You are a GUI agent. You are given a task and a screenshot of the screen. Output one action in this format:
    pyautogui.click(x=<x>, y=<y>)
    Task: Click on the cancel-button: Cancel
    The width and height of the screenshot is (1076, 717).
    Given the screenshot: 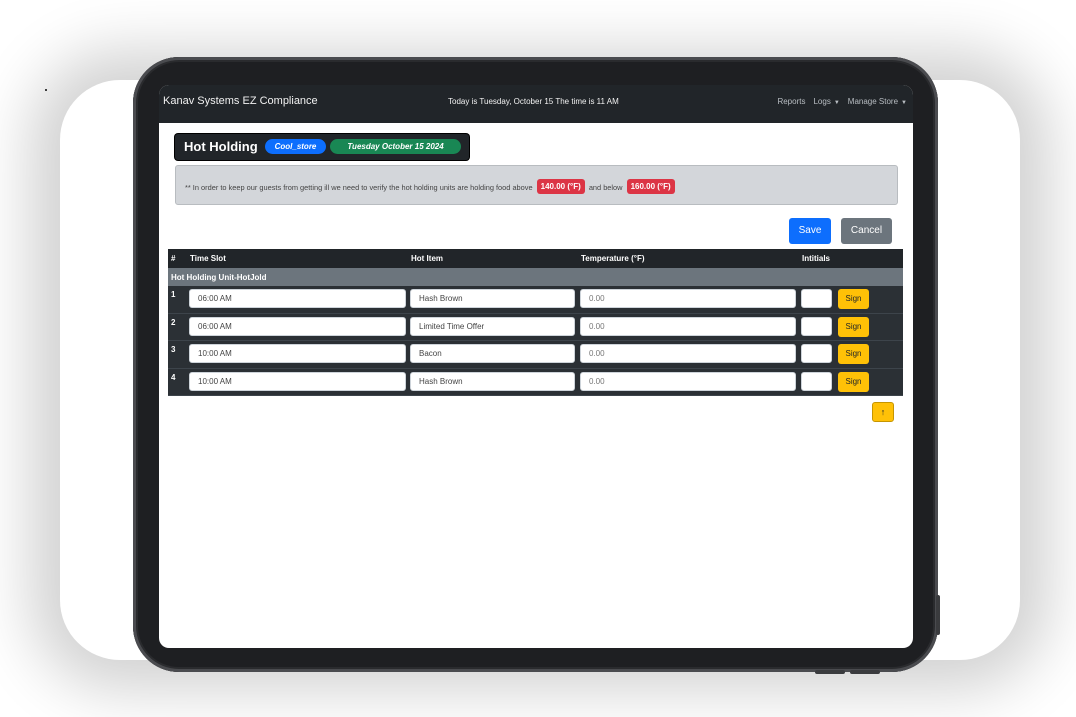 What is the action you would take?
    pyautogui.click(x=866, y=231)
    